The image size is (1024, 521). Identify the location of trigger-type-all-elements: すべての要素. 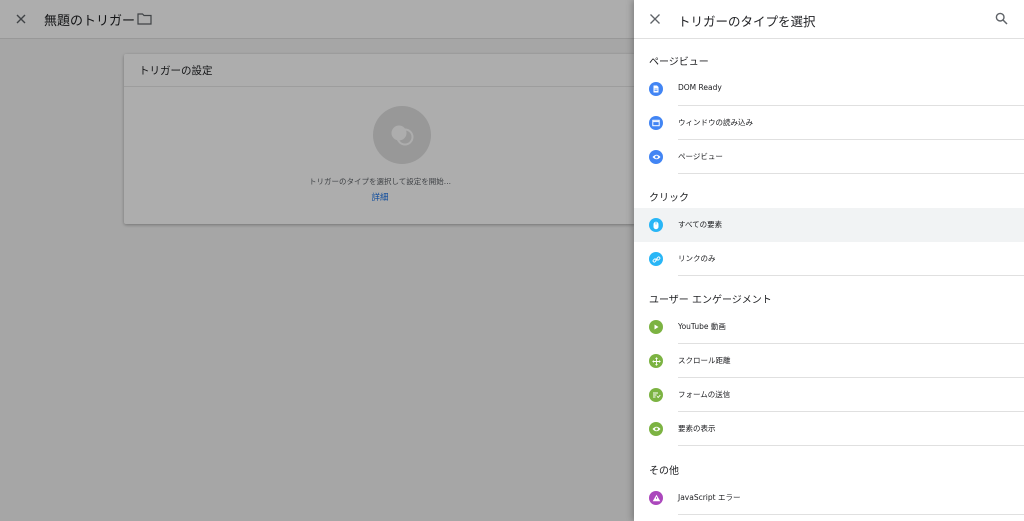
(829, 225).